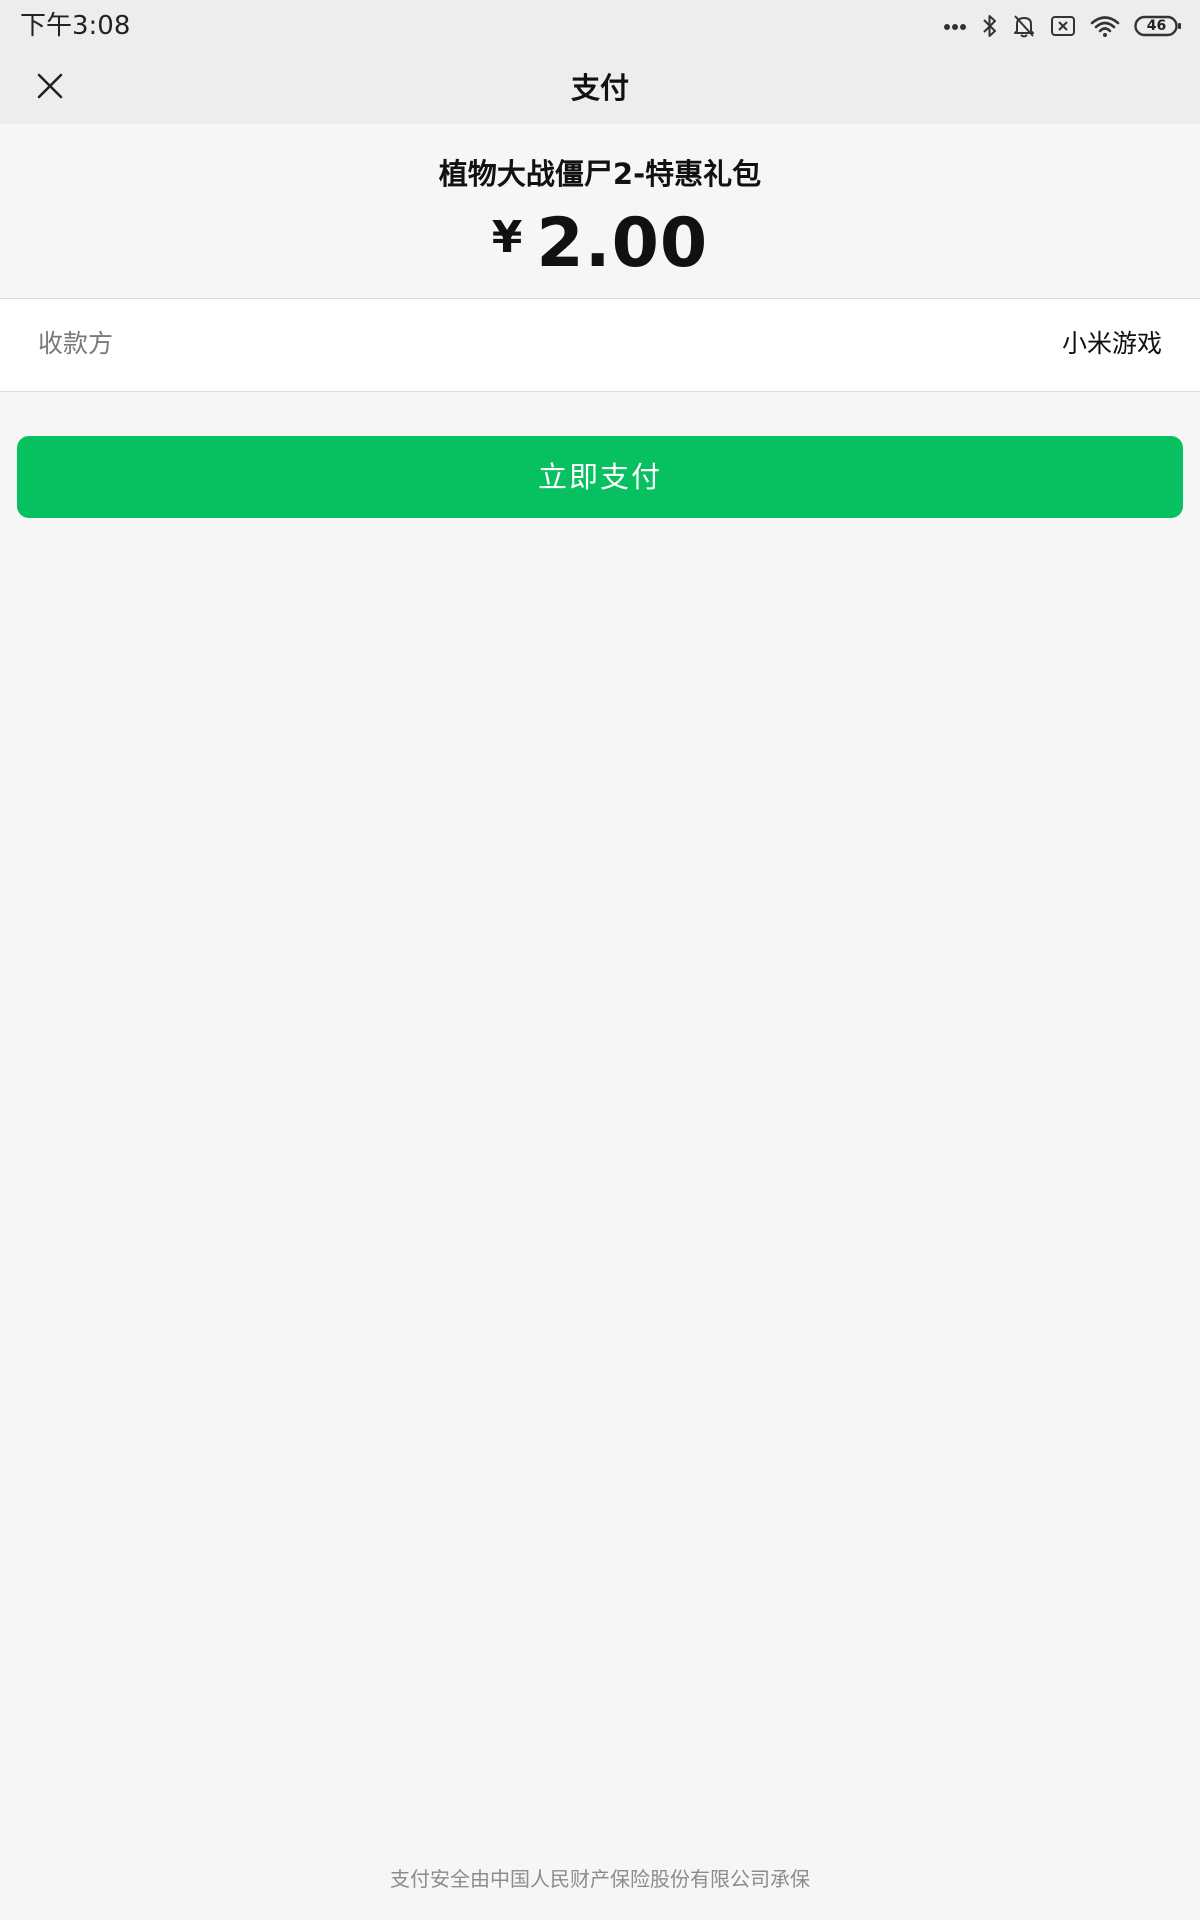  I want to click on status-icons: 46, so click(1063, 26).